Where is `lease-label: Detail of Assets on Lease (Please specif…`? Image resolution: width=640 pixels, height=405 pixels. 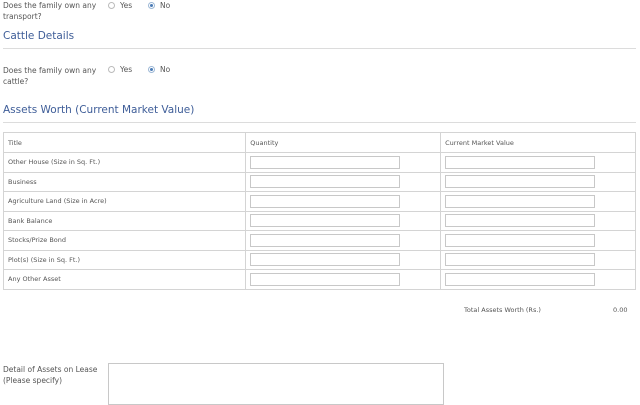
lease-label: Detail of Assets on Lease (Please specif… is located at coordinates (50, 375).